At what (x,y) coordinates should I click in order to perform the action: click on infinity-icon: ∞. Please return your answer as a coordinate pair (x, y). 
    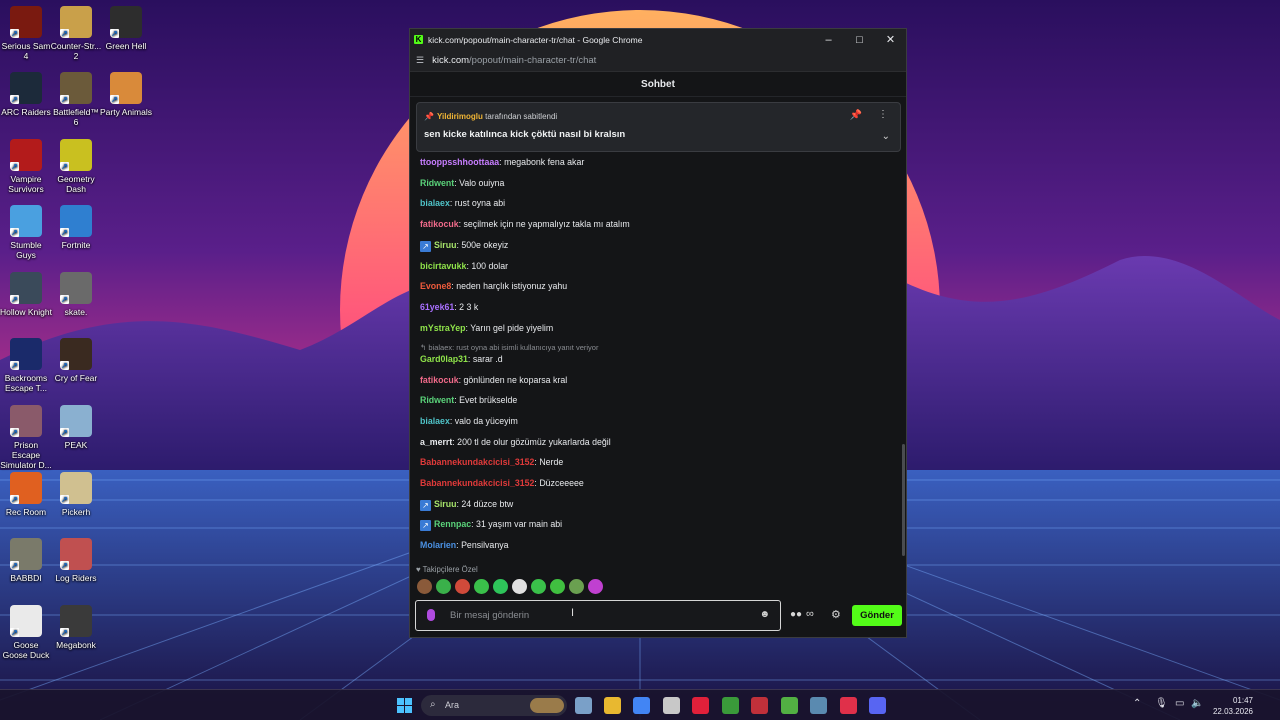
    Looking at the image, I should click on (810, 614).